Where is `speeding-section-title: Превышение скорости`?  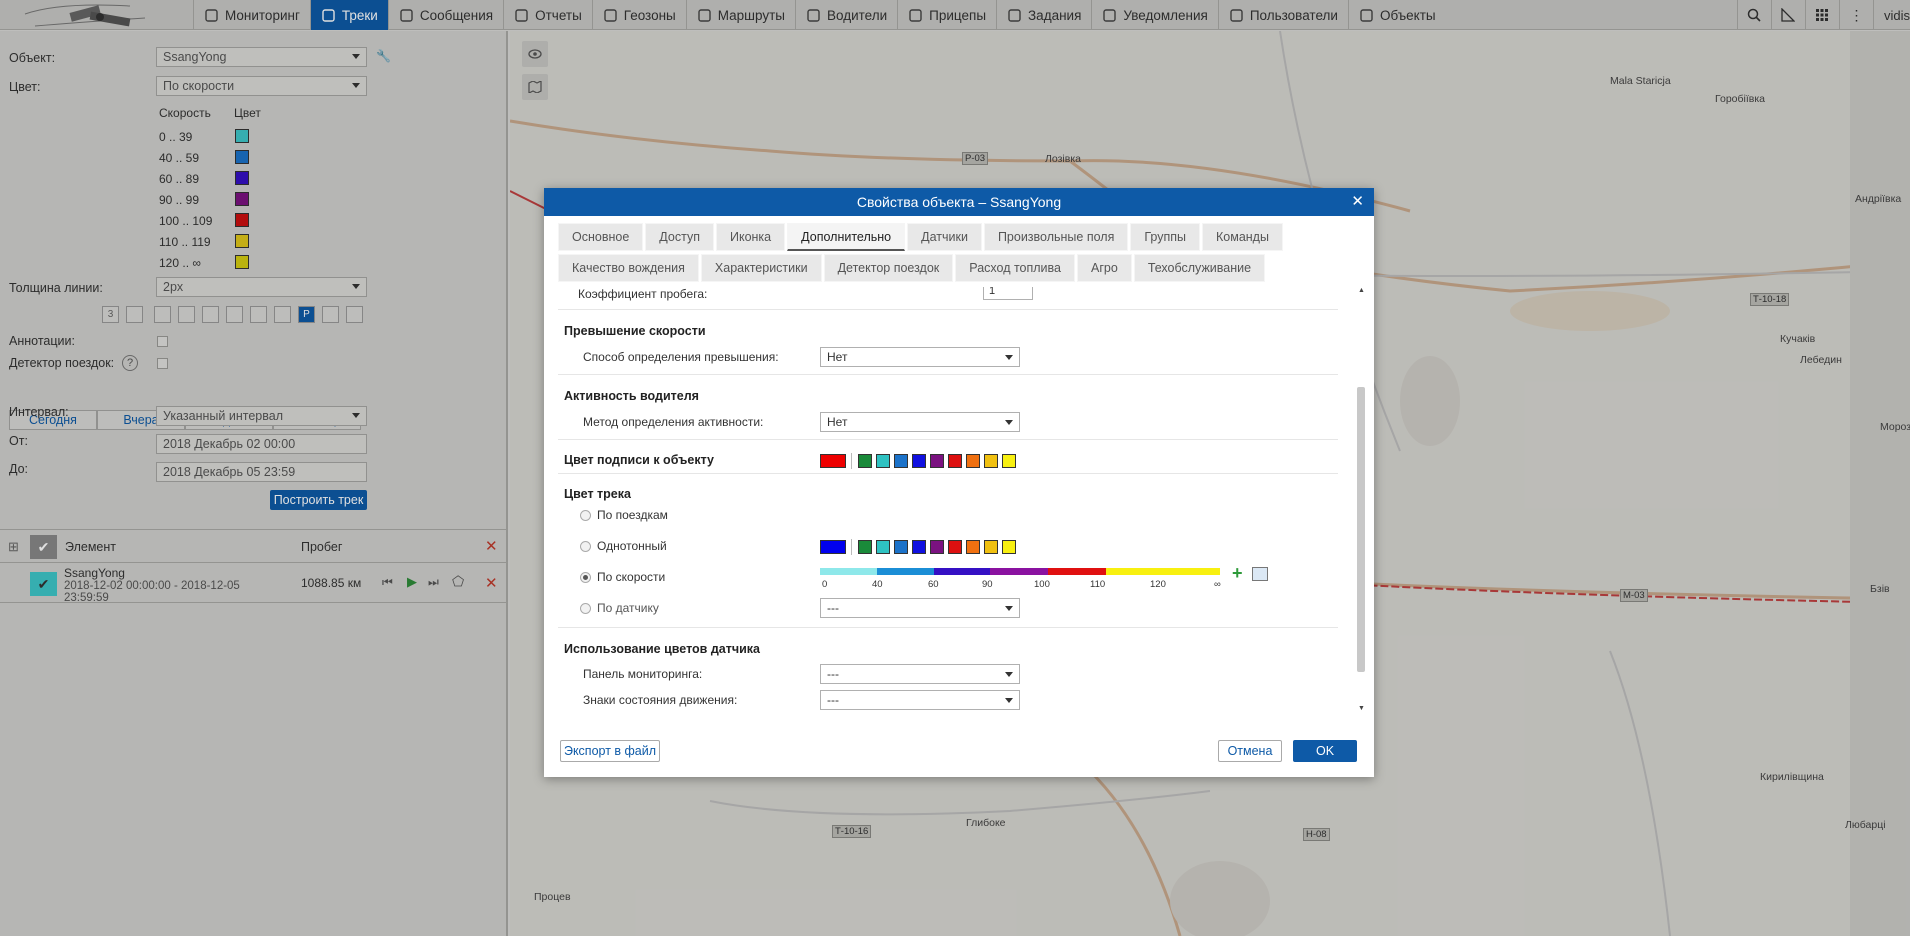
speeding-section-title: Превышение скорости is located at coordinates (635, 331).